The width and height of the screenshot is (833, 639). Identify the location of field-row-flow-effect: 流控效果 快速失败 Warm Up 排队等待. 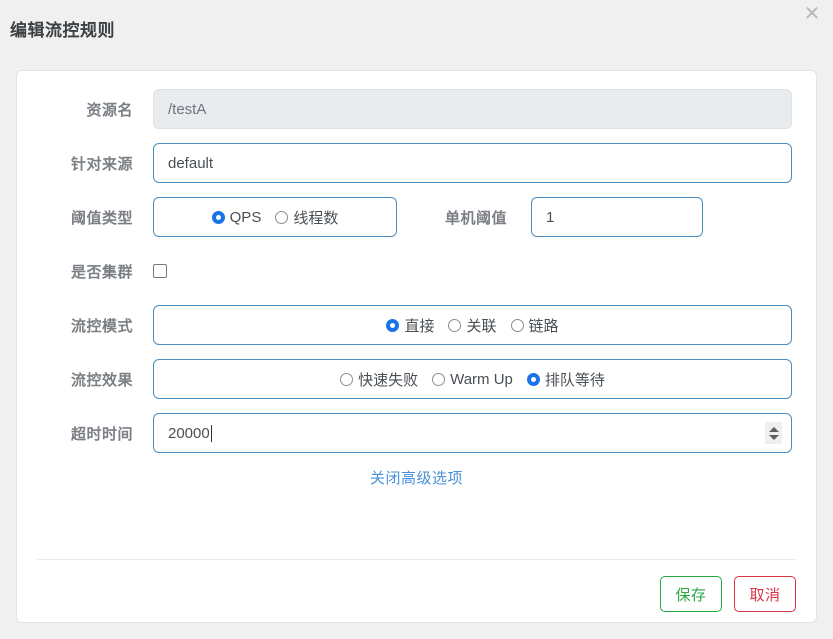
(416, 379).